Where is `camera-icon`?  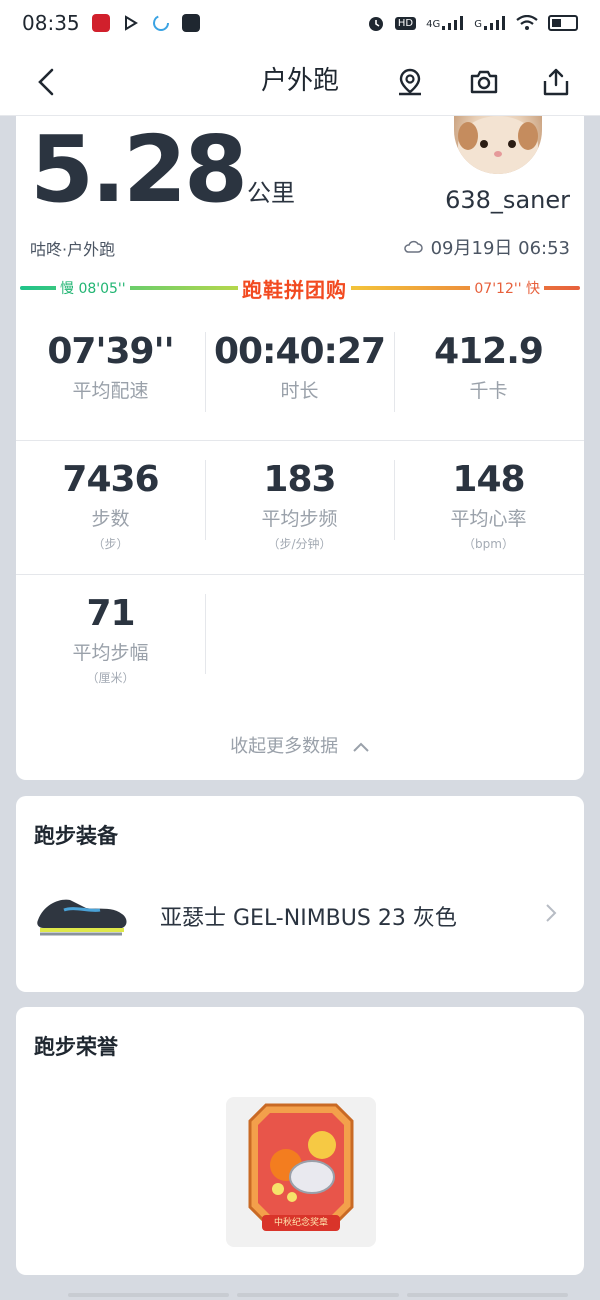
camera-icon is located at coordinates (484, 82).